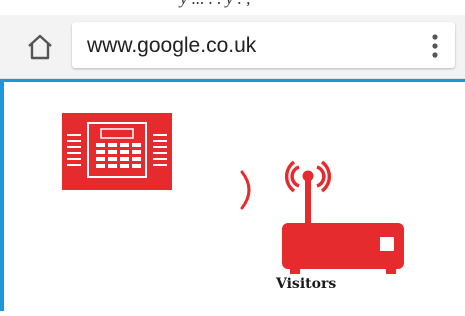 The image size is (465, 316). I want to click on url-text: www.google.co.uk, so click(172, 45).